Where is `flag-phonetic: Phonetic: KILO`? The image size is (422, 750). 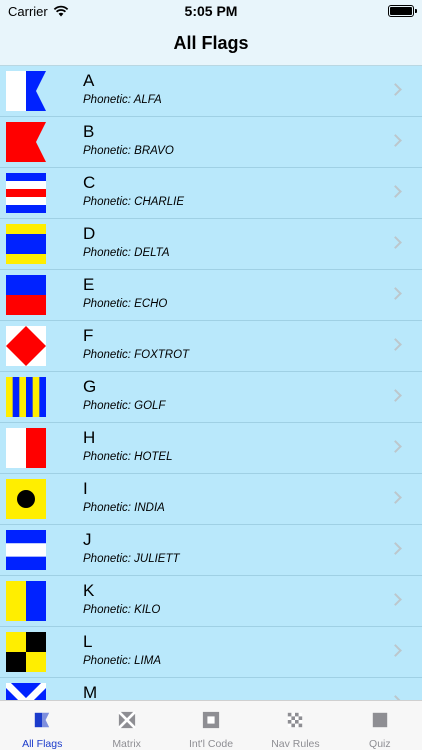
flag-phonetic: Phonetic: KILO is located at coordinates (122, 610).